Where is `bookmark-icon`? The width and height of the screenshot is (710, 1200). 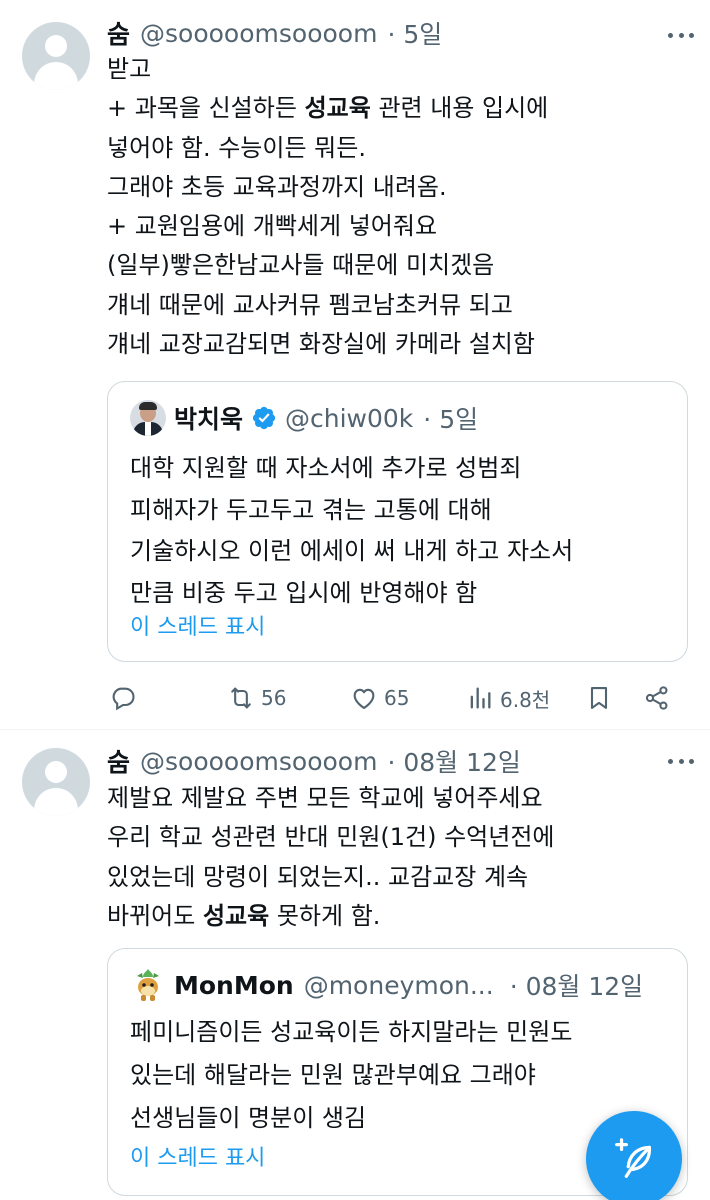
bookmark-icon is located at coordinates (599, 698).